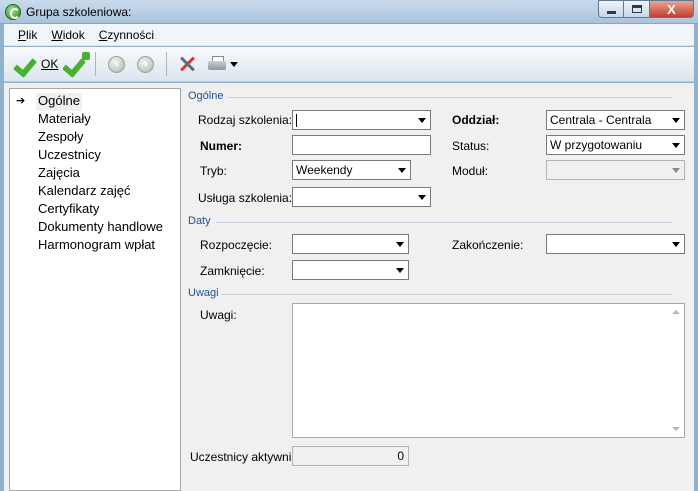 The height and width of the screenshot is (491, 698). I want to click on menu-plik: Plik, so click(27, 35).